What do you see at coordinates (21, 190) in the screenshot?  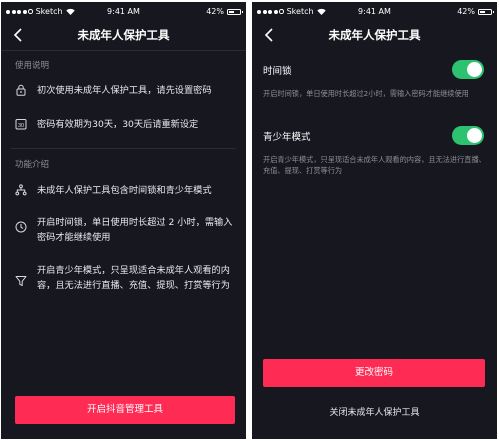 I see `hierarchy-icon` at bounding box center [21, 190].